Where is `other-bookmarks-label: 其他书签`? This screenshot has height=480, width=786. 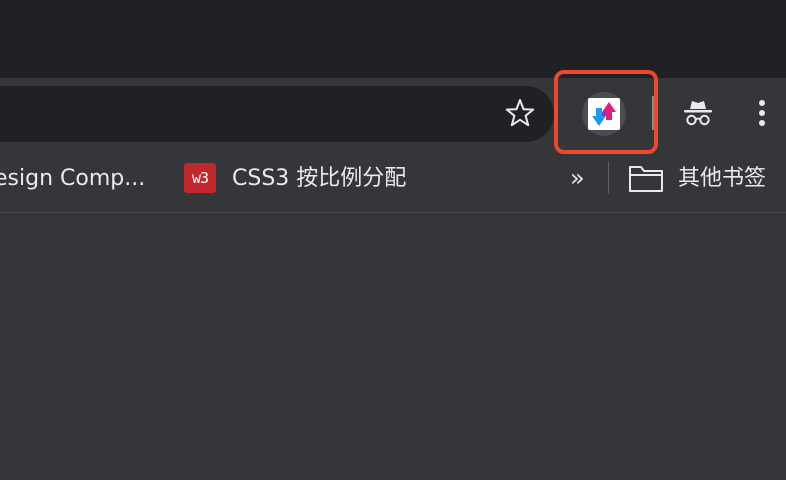
other-bookmarks-label: 其他书签 is located at coordinates (722, 179).